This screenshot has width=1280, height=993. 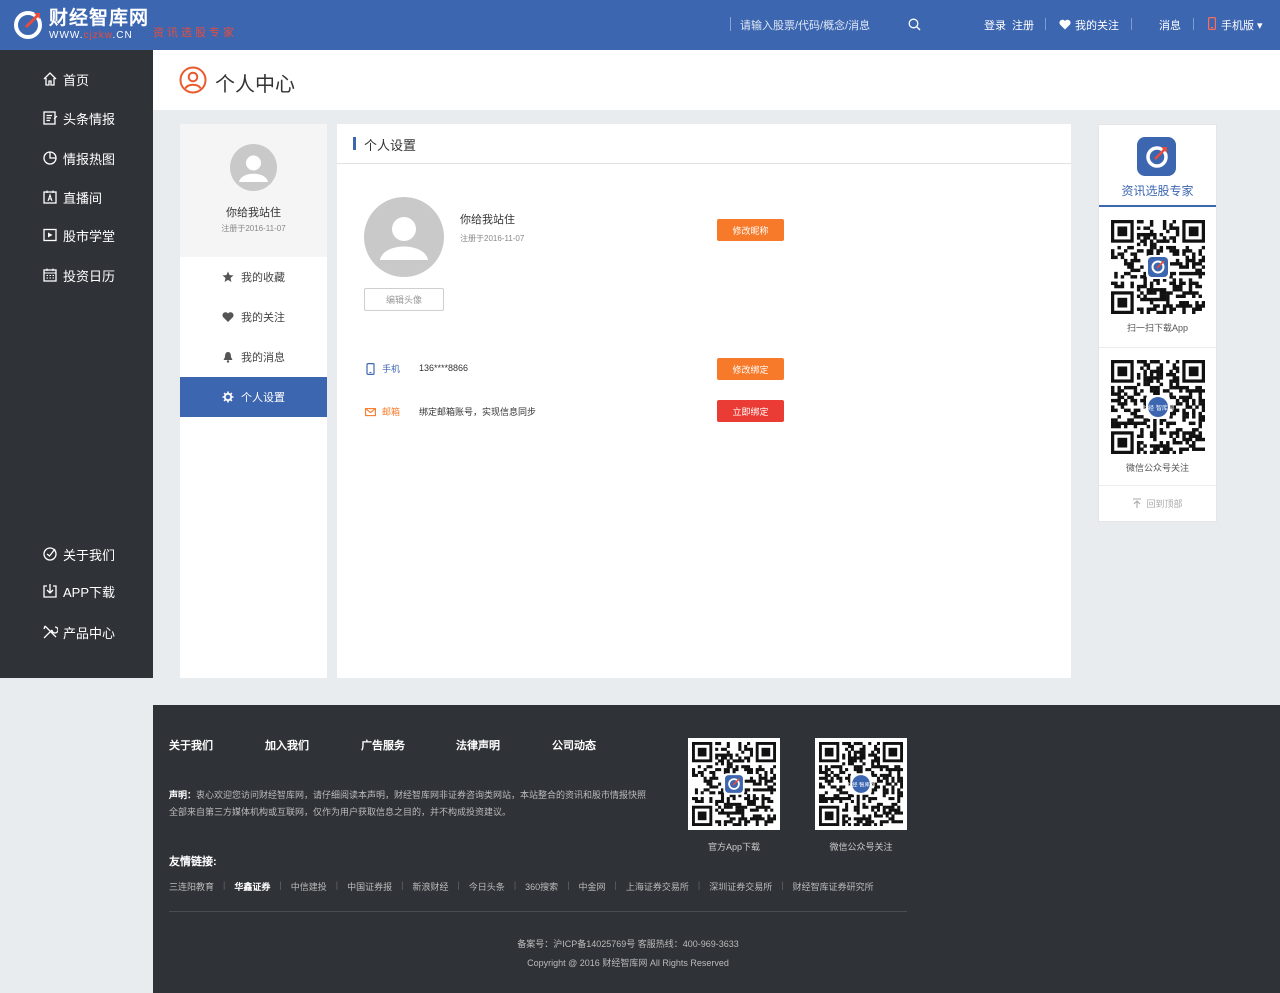 I want to click on sidebar-item-live: 直播间, so click(x=72, y=197).